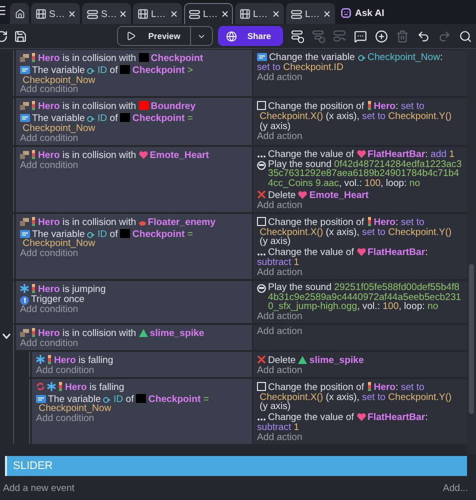 The width and height of the screenshot is (476, 500). I want to click on statement-text: The variable, so click(59, 70).